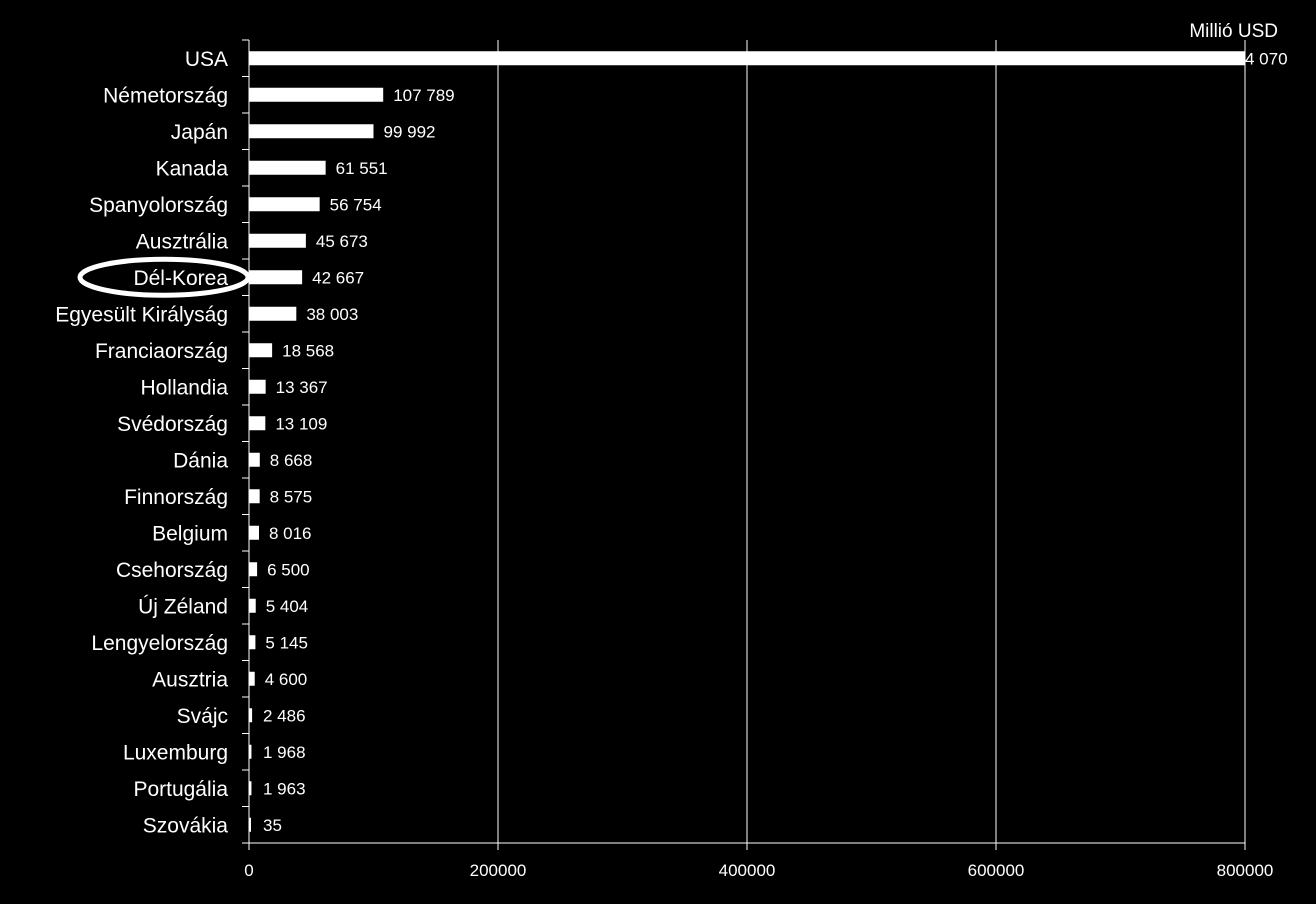 The width and height of the screenshot is (1316, 904). Describe the element at coordinates (180, 789) in the screenshot. I see `category-label: Portugália` at that location.